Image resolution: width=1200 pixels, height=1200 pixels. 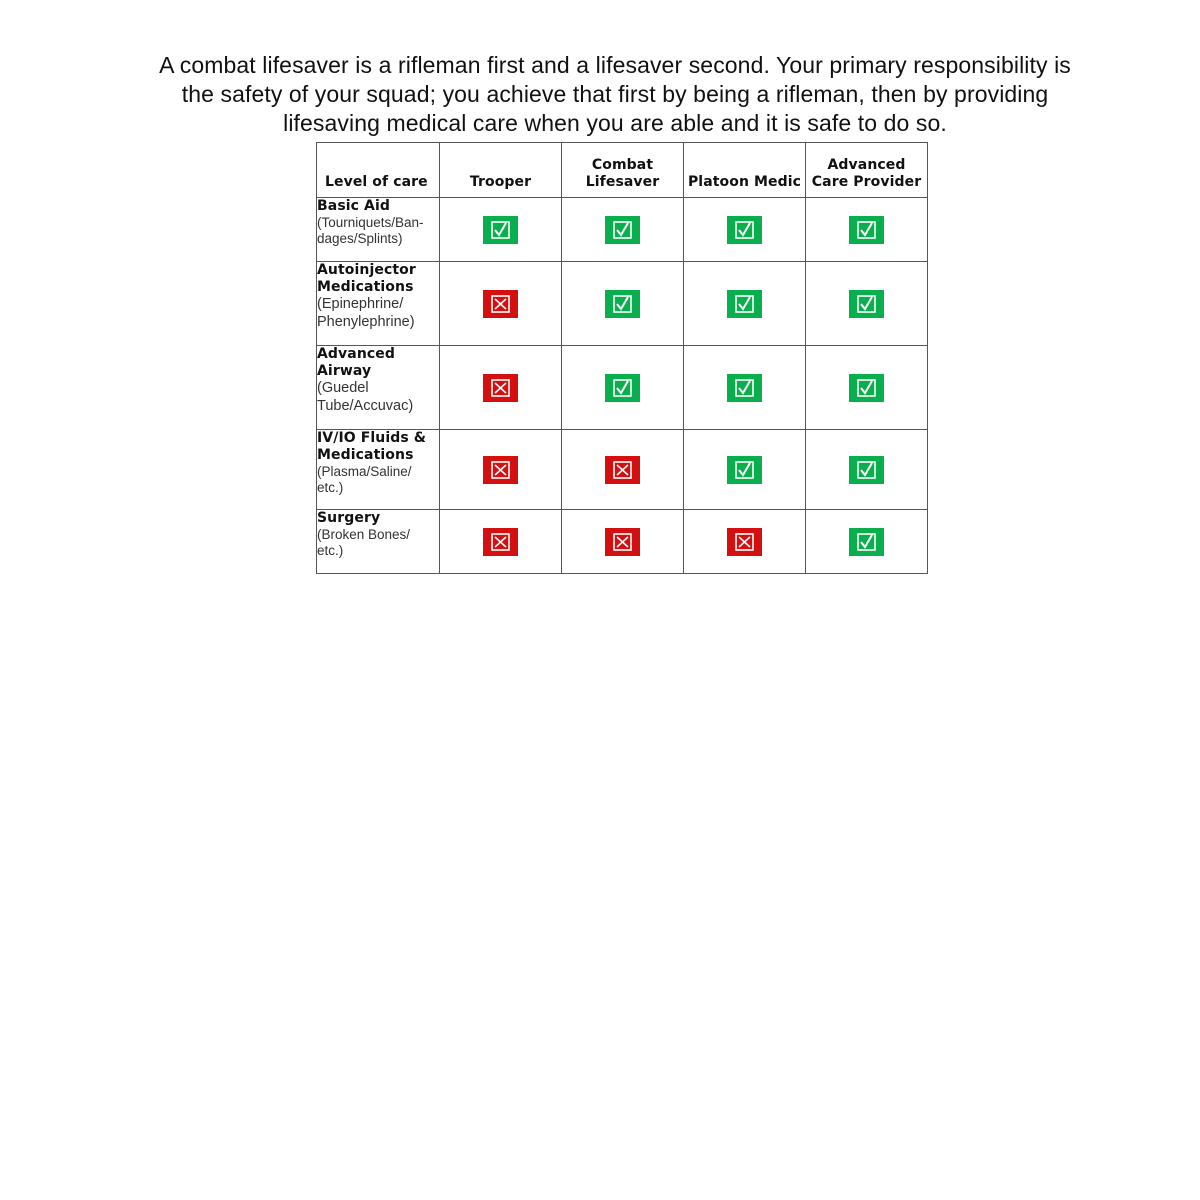 I want to click on header-advanced-care-provider: Advanced Care Provider, so click(x=866, y=170).